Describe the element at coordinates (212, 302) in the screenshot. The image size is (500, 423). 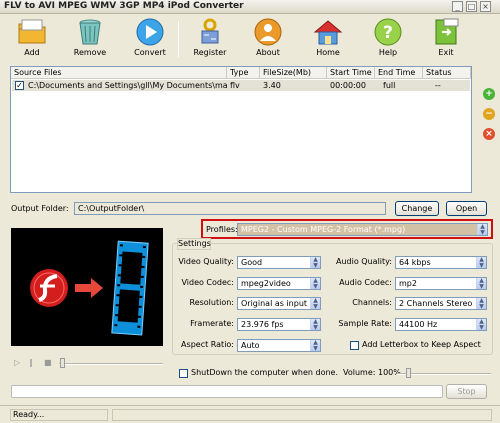
I see `resolution-label: Resolution:` at that location.